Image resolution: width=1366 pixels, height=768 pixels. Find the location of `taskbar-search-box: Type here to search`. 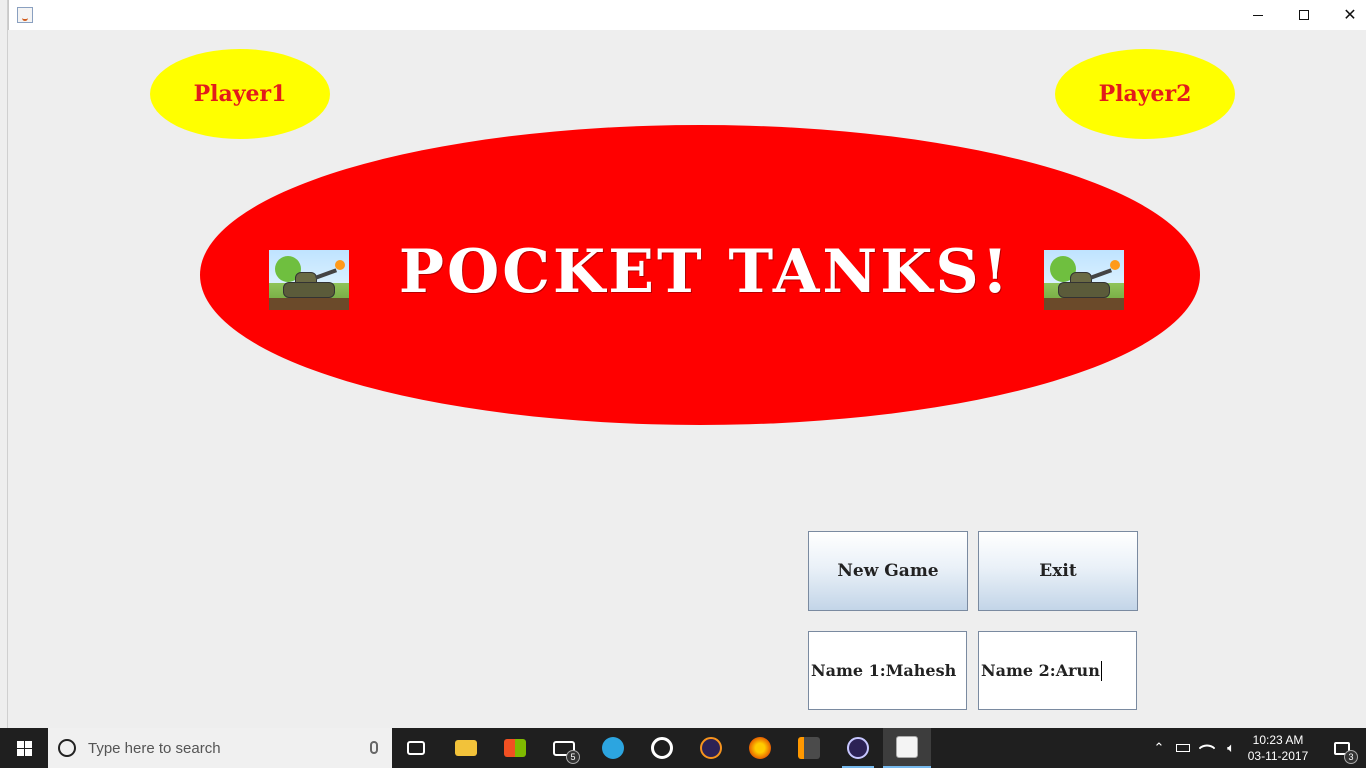

taskbar-search-box: Type here to search is located at coordinates (220, 748).